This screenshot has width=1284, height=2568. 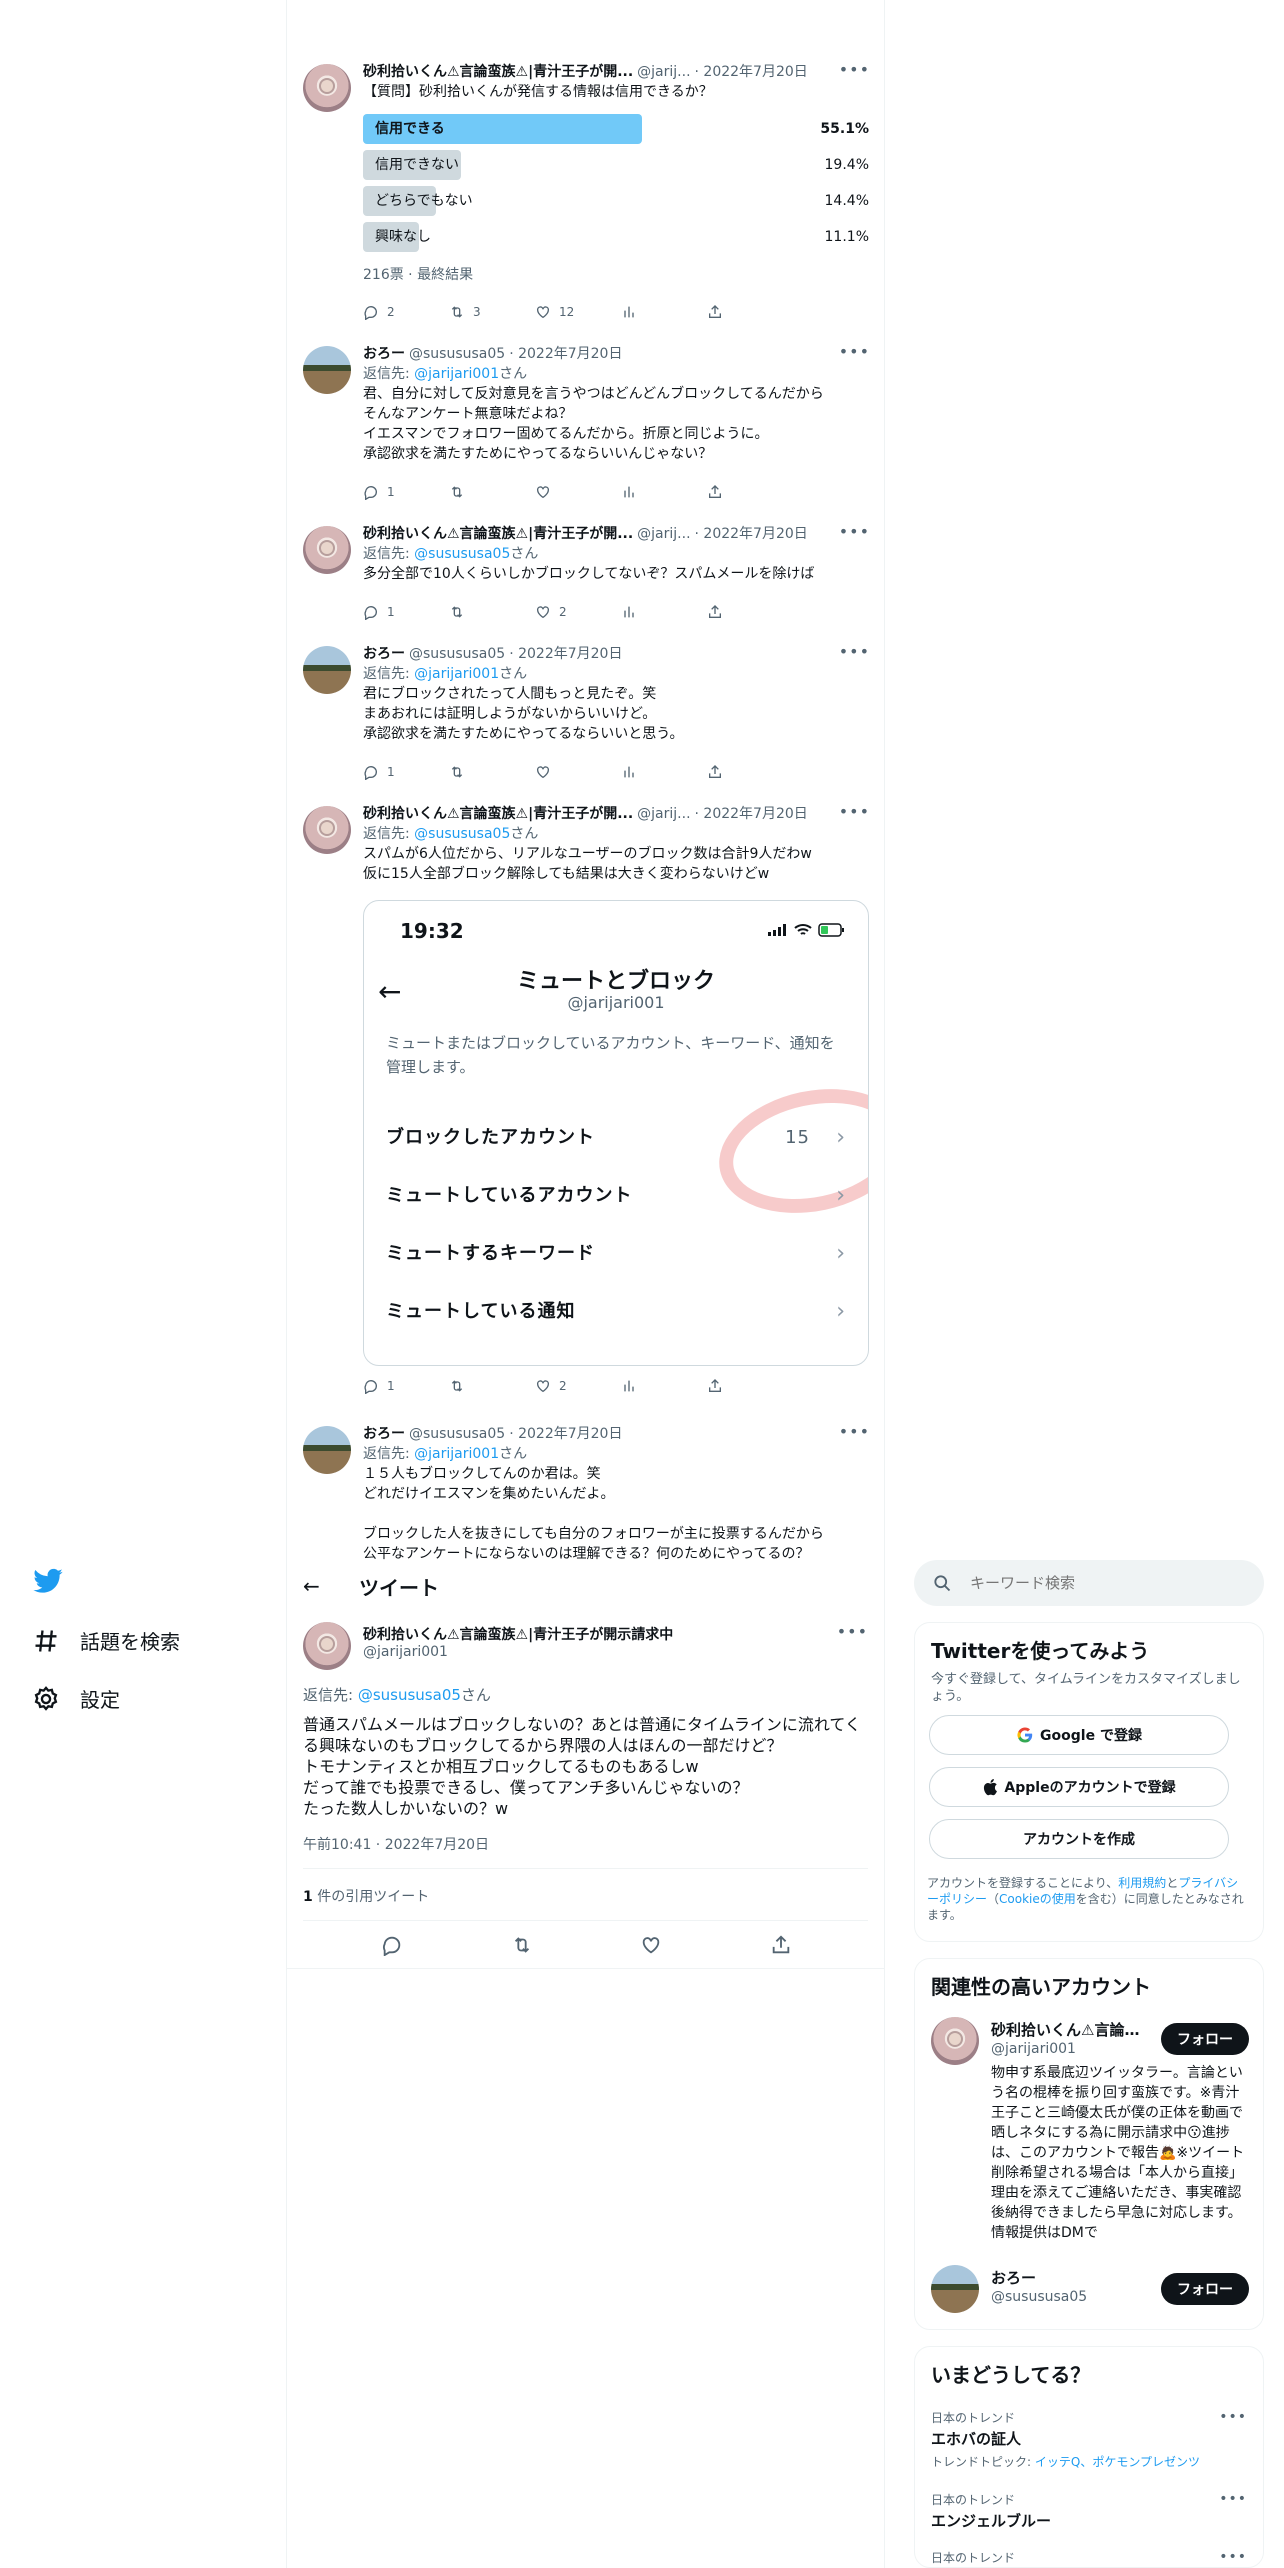 I want to click on heart-icon, so click(x=651, y=1945).